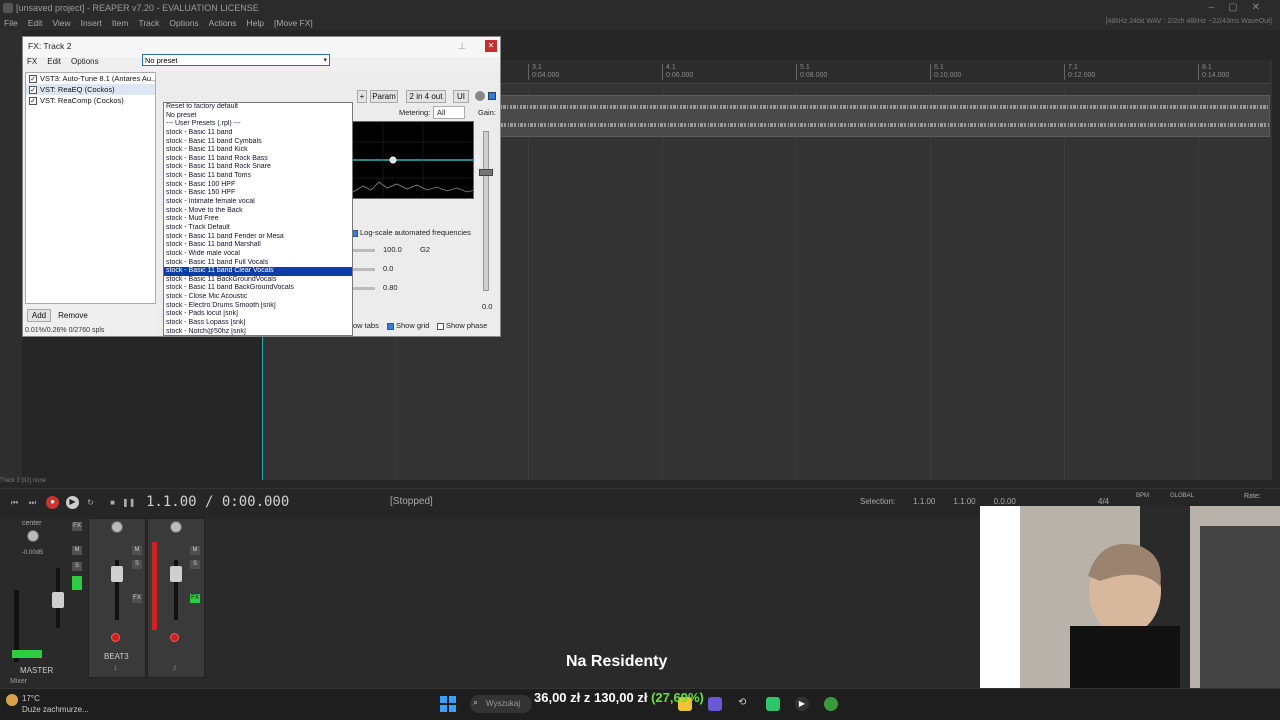 This screenshot has width=1280, height=720. What do you see at coordinates (486, 172) in the screenshot?
I see `gain-slider-handle` at bounding box center [486, 172].